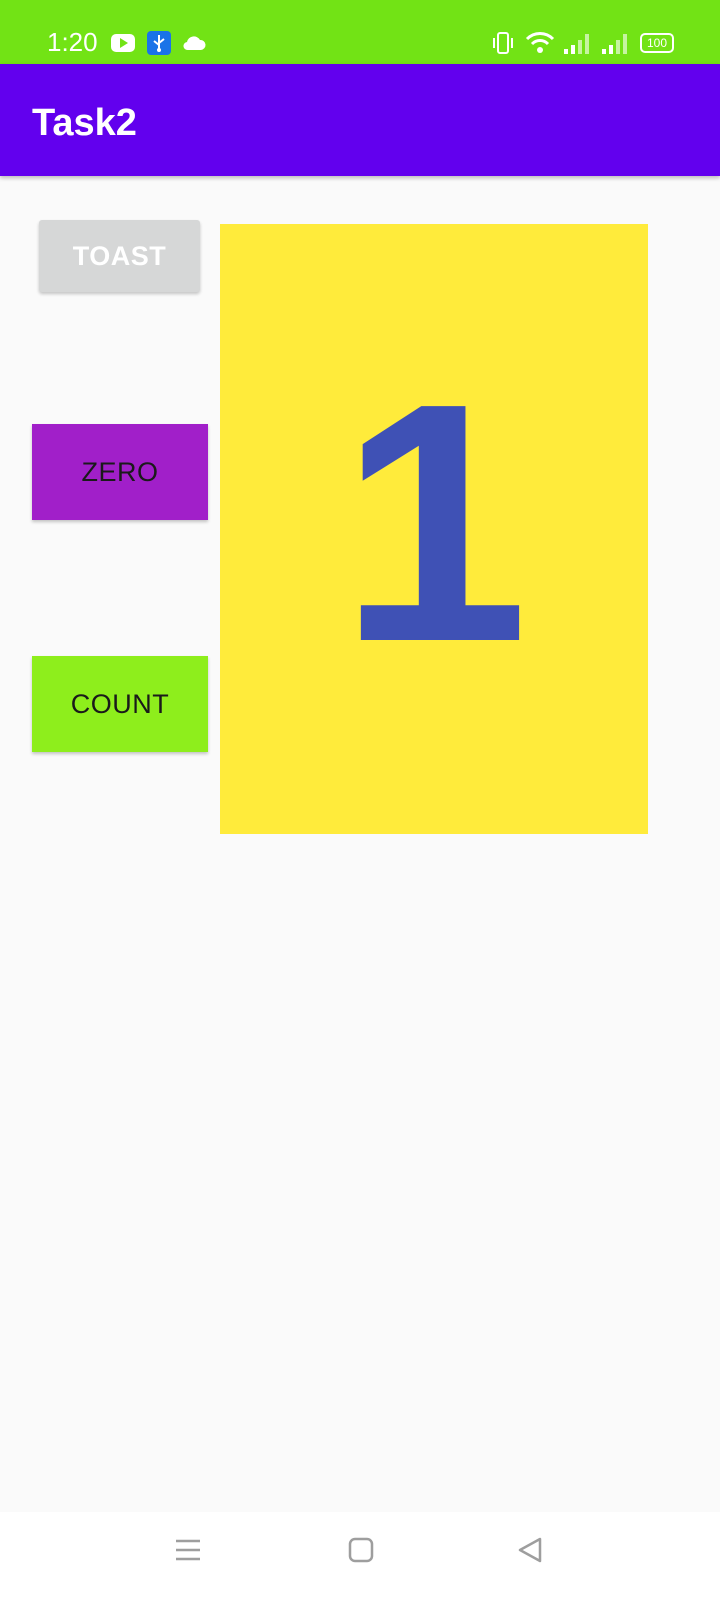 This screenshot has height=1600, width=720. I want to click on vibrate-icon, so click(503, 43).